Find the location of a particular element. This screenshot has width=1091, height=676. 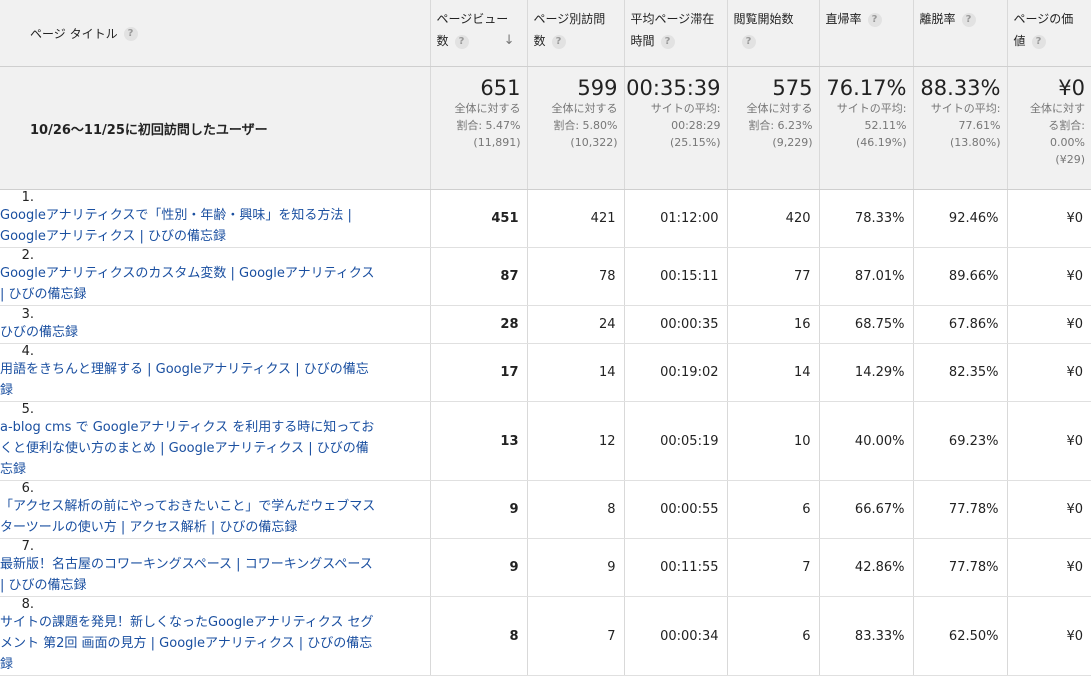

cell-pageviews: 451 is located at coordinates (479, 218).